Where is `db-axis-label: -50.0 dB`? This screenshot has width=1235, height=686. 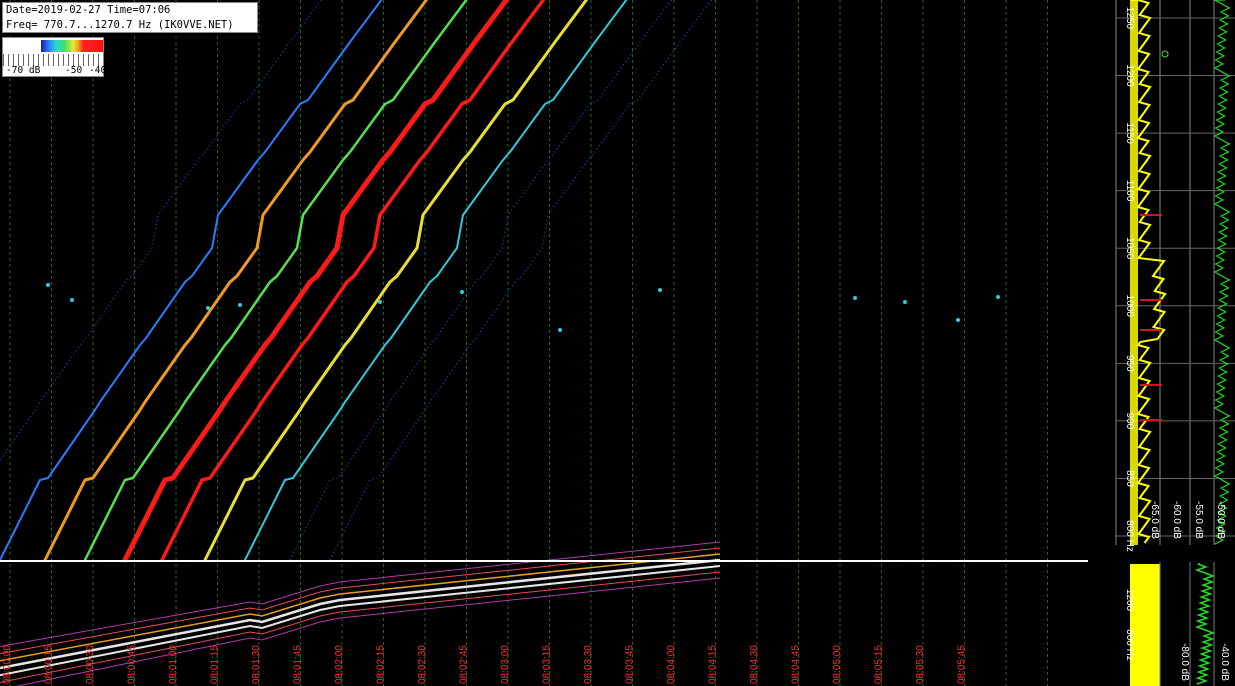 db-axis-label: -50.0 dB is located at coordinates (1220, 520).